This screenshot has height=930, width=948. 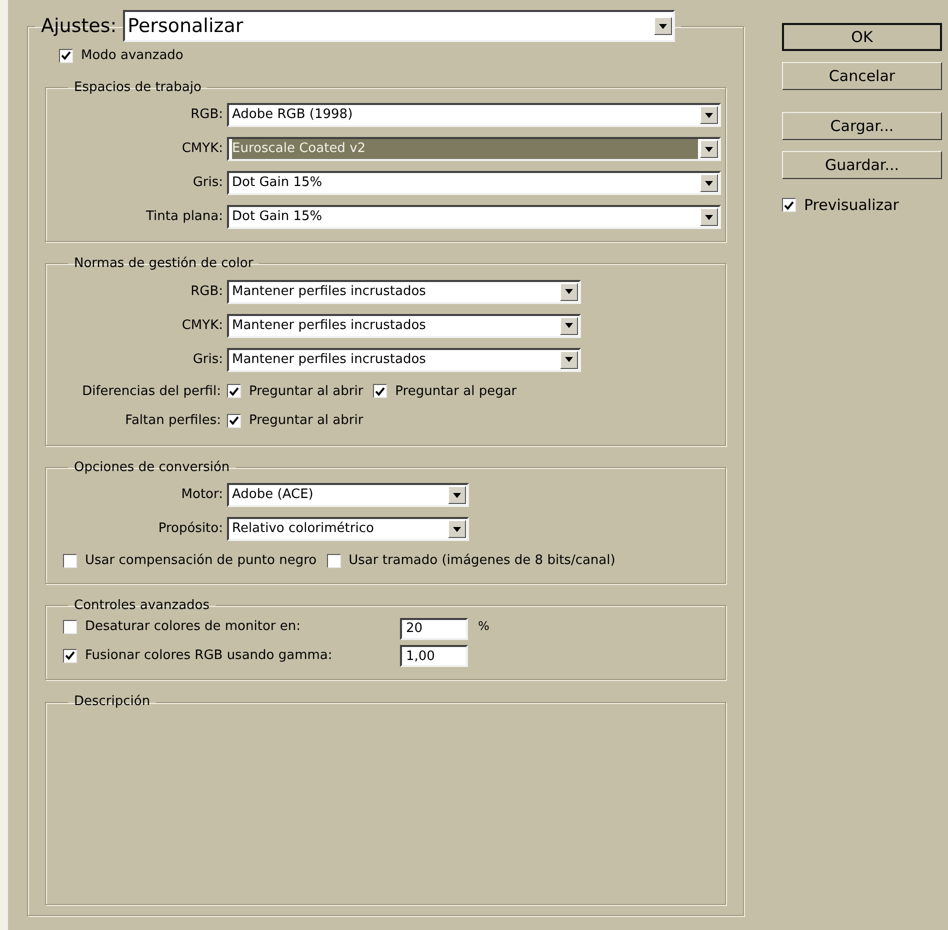 What do you see at coordinates (208, 655) in the screenshot?
I see `checkbox-label: Fusionar colores RGB usando gamma:` at bounding box center [208, 655].